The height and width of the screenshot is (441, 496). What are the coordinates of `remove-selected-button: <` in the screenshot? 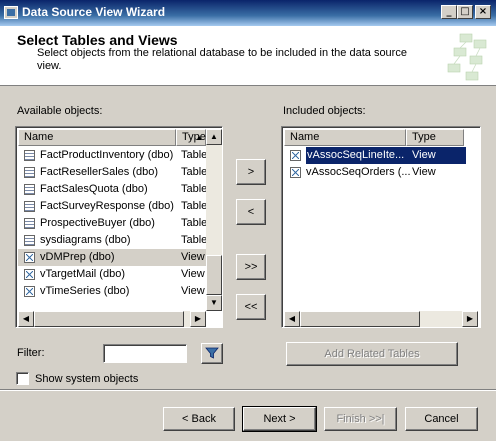 It's located at (251, 212).